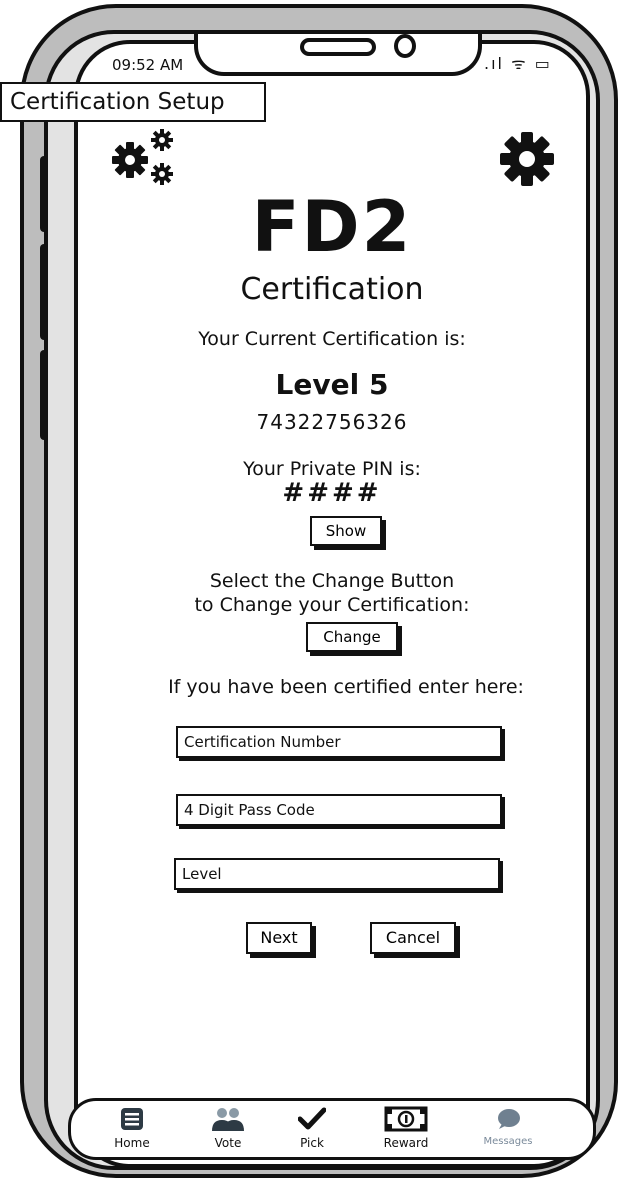 The image size is (630, 1184). I want to click on home-list-icon, so click(132, 1119).